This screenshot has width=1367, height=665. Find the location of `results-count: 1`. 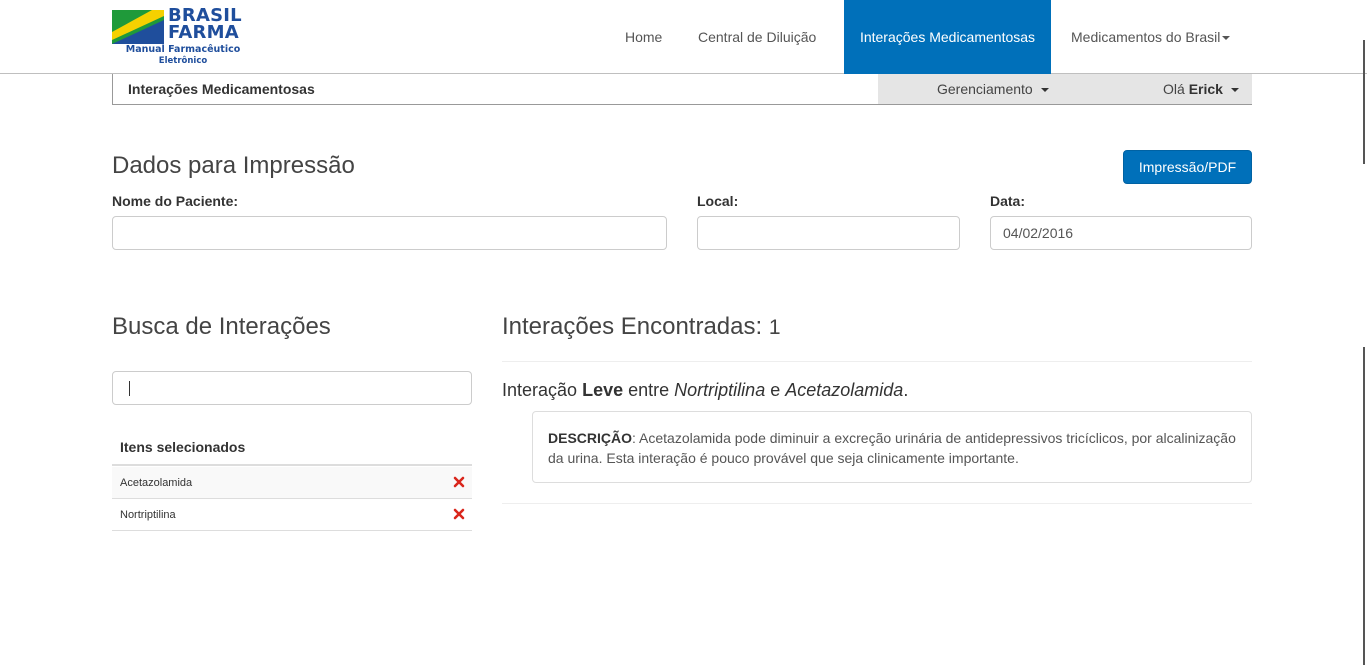

results-count: 1 is located at coordinates (774, 327).